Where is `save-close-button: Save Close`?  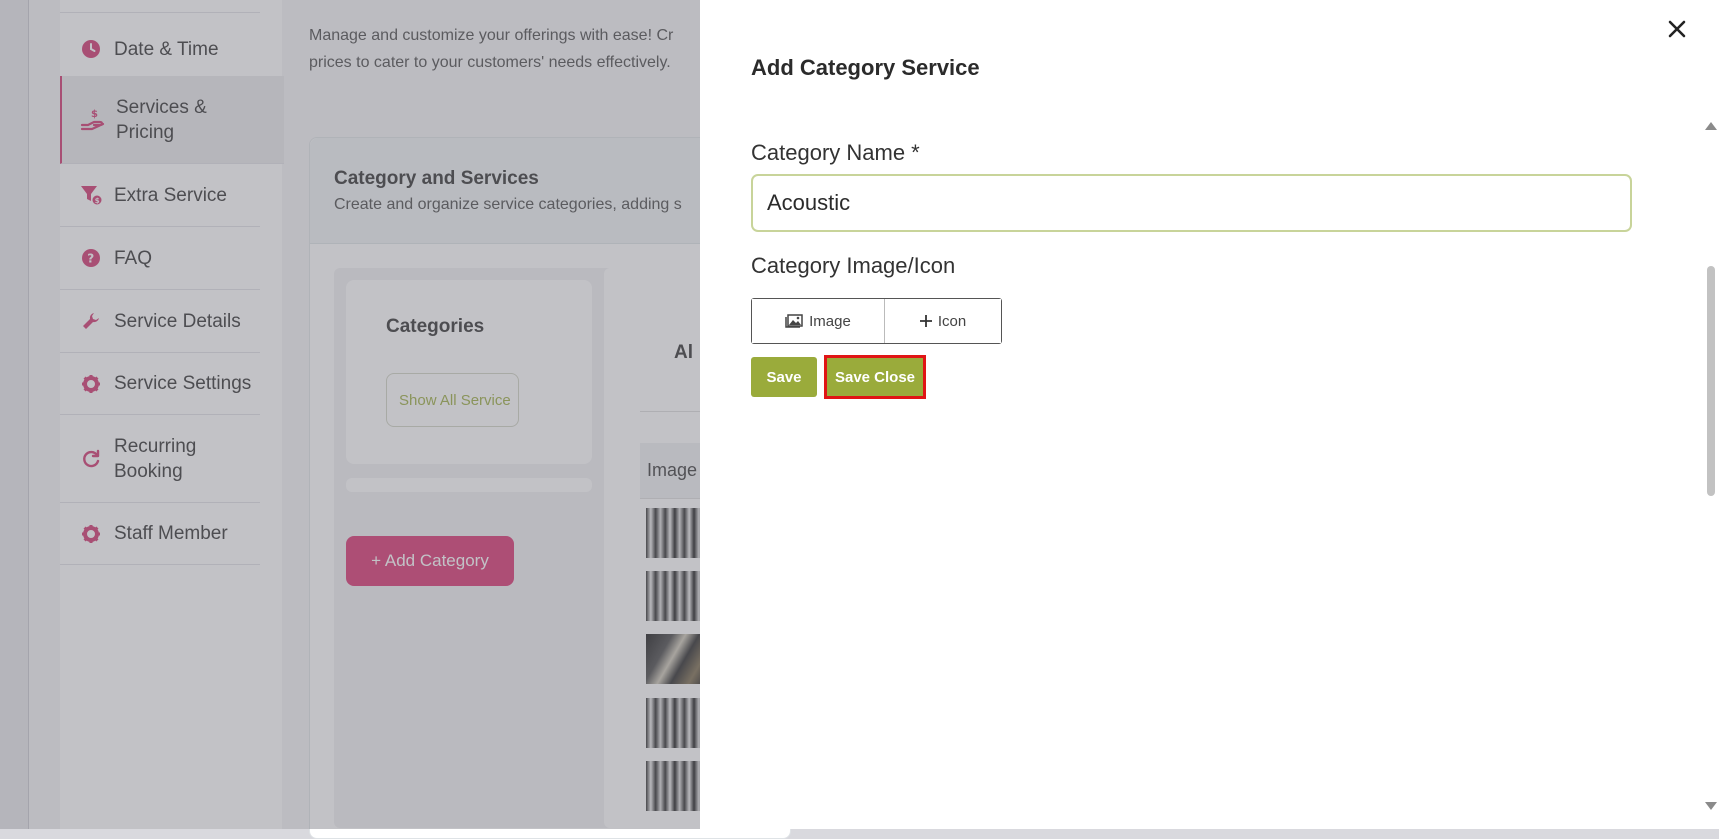 save-close-button: Save Close is located at coordinates (875, 377).